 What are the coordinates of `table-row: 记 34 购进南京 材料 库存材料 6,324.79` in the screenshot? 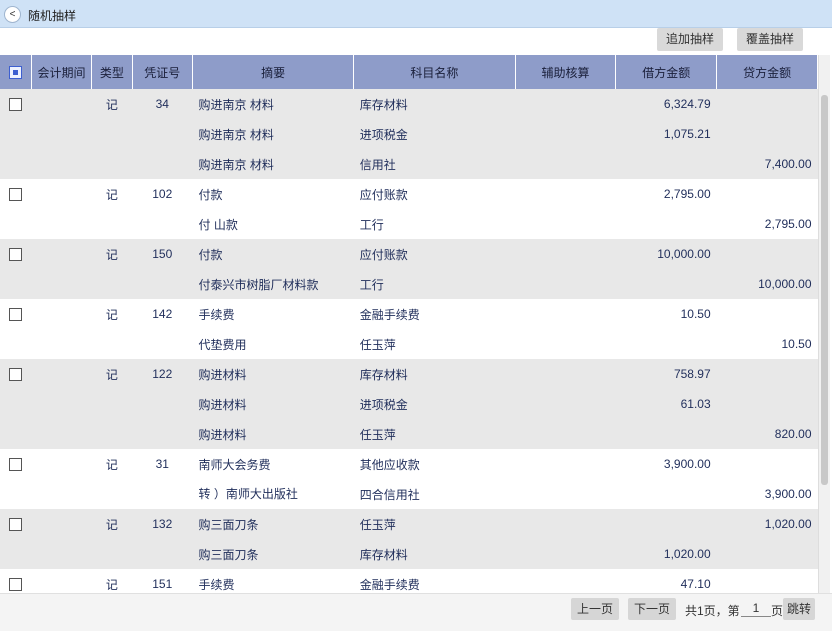 It's located at (409, 104).